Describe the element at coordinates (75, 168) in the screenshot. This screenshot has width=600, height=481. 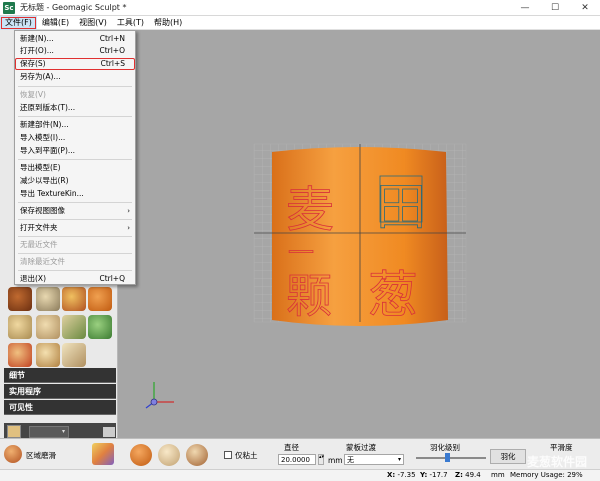
I see `menu-item-export-model: 导出模型(E)` at that location.